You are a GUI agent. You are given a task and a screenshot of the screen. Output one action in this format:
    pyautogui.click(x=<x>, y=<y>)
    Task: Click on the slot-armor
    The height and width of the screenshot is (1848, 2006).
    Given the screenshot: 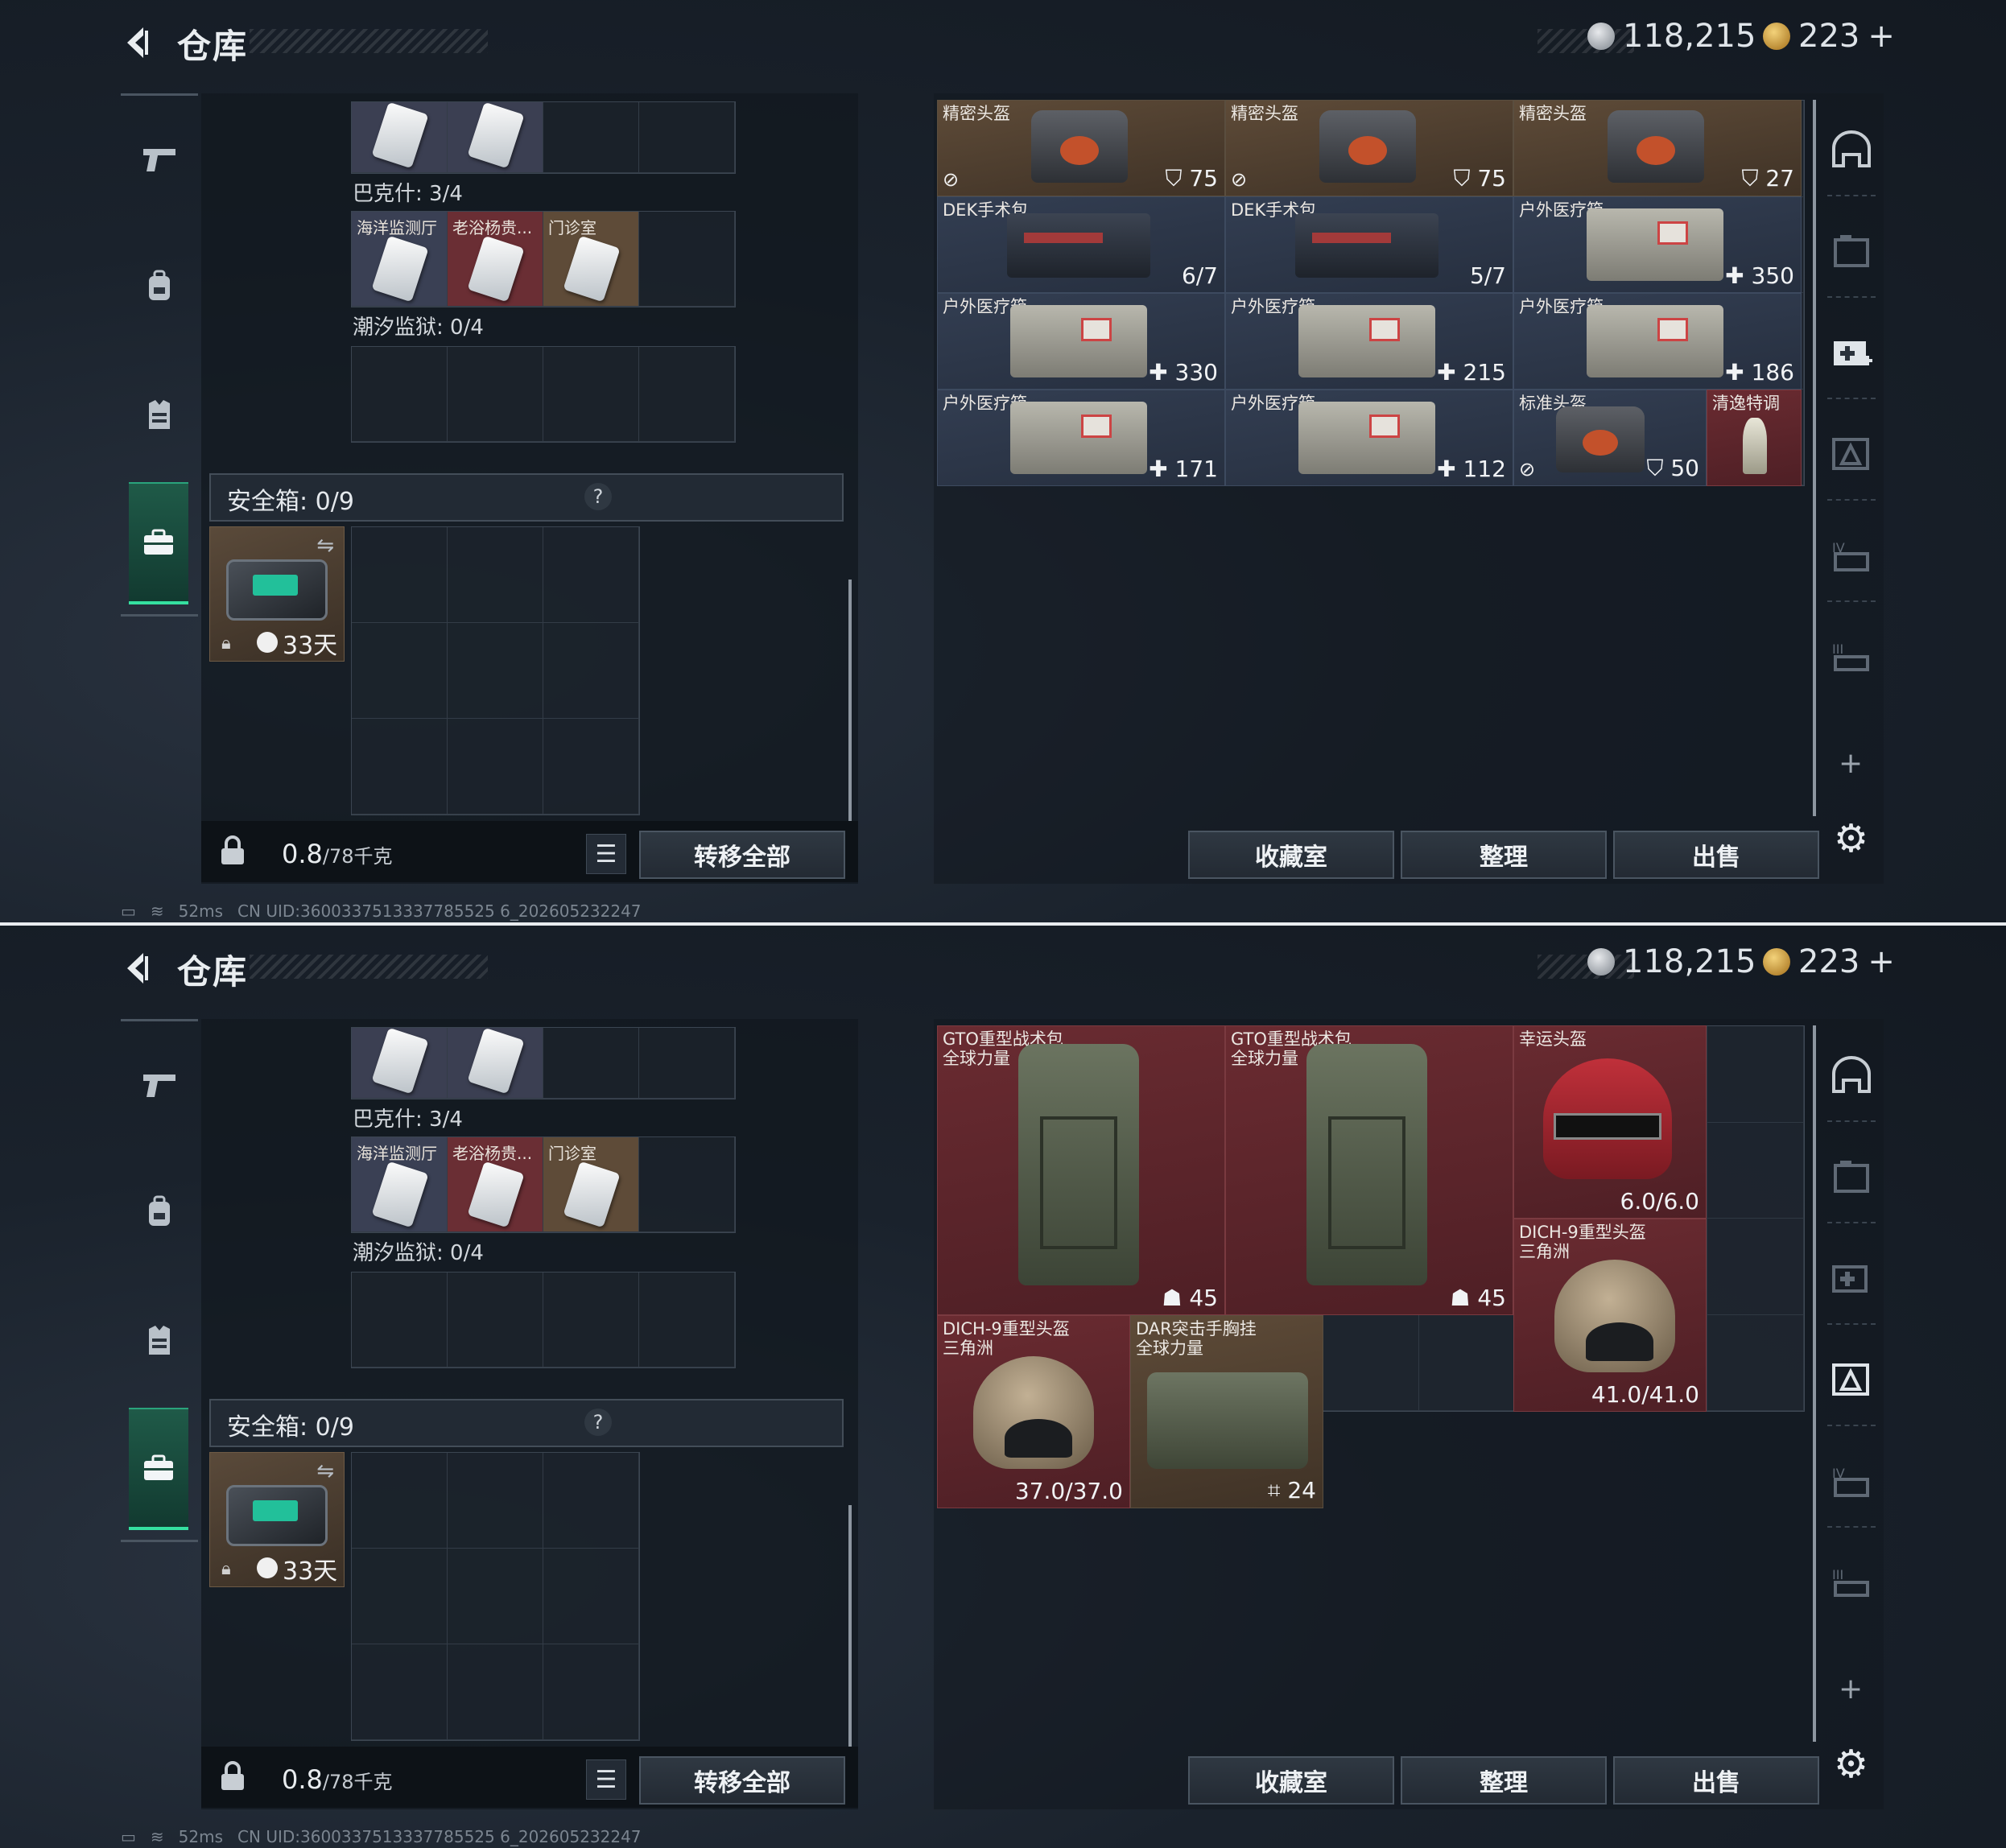 What is the action you would take?
    pyautogui.click(x=1852, y=1176)
    